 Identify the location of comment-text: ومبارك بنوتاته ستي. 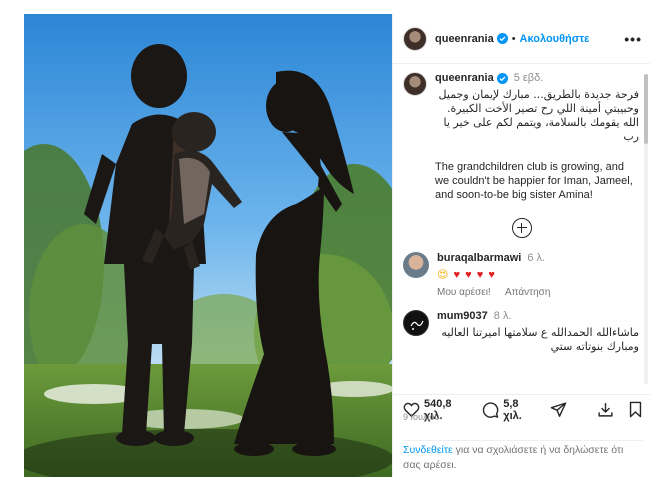
(594, 346).